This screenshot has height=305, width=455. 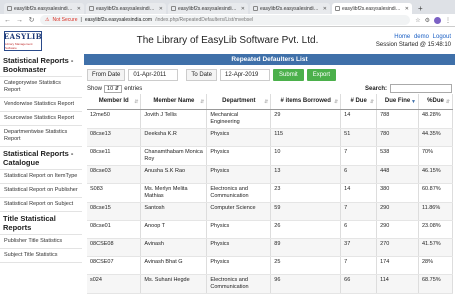 What do you see at coordinates (174, 102) in the screenshot?
I see `column-header: Member Name ⇵` at bounding box center [174, 102].